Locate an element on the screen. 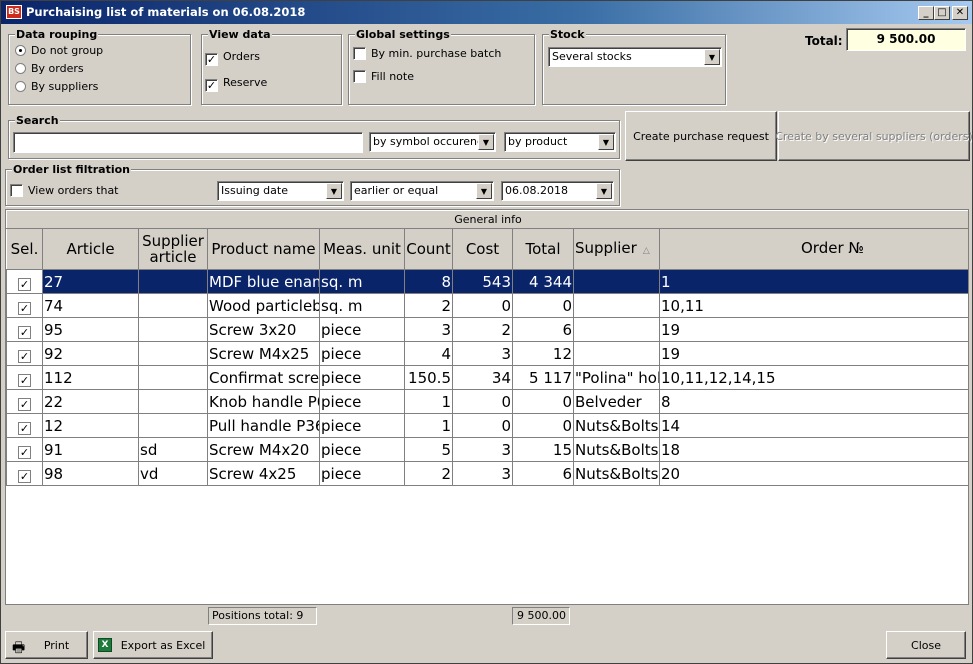 The width and height of the screenshot is (973, 664). cell-product: MDF blue enamel is located at coordinates (263, 281).